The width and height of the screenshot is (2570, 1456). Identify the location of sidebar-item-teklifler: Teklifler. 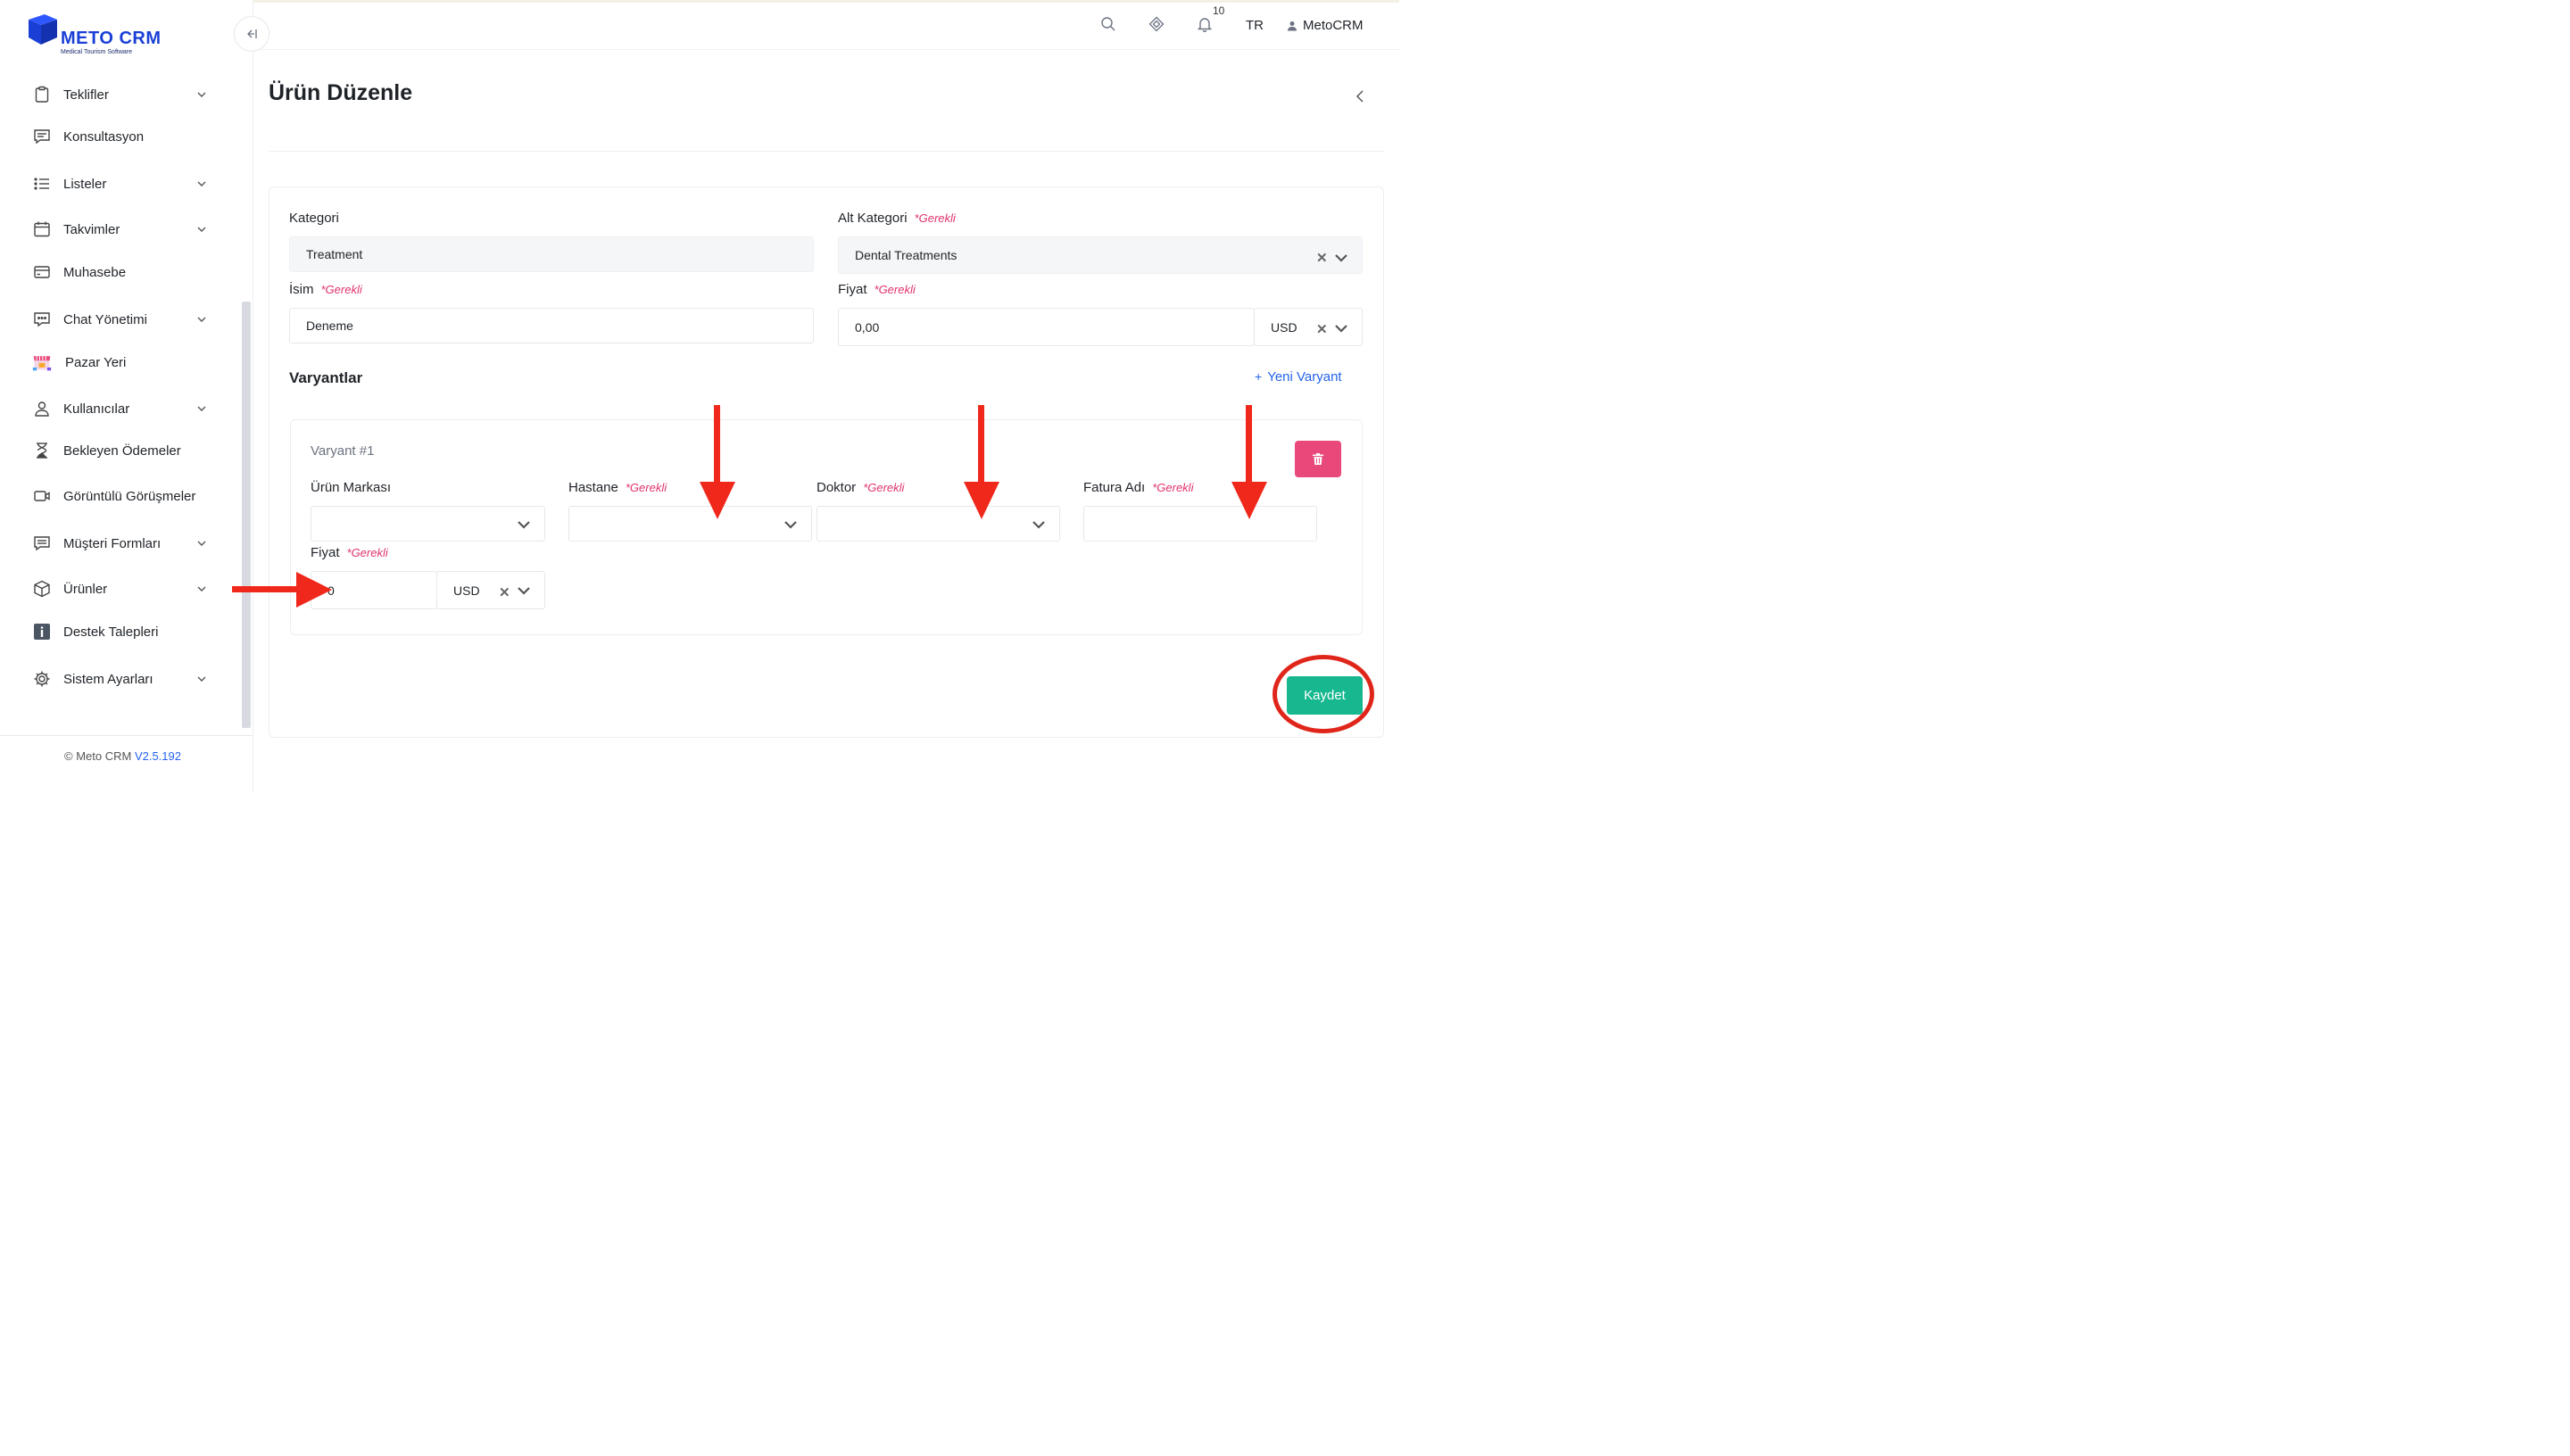
(121, 94).